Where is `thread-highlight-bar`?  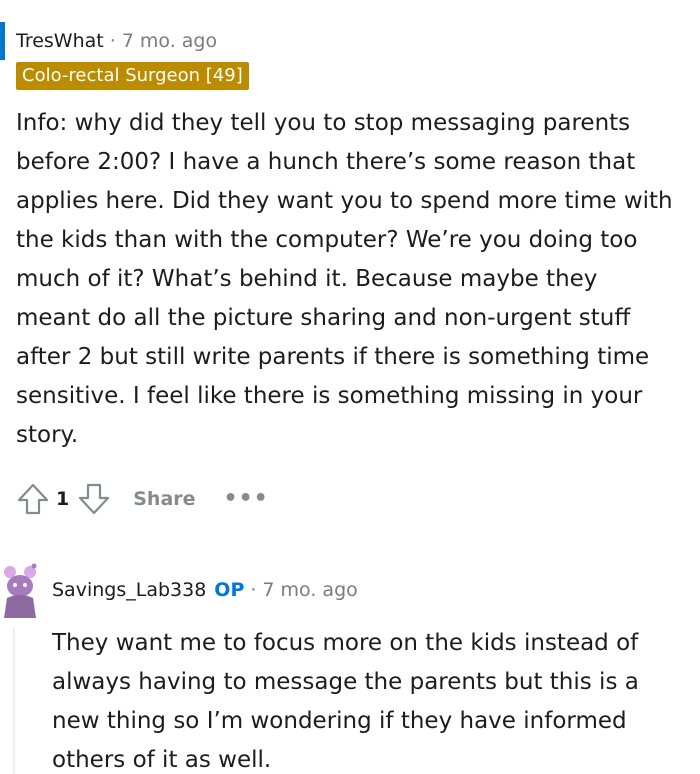
thread-highlight-bar is located at coordinates (2, 41).